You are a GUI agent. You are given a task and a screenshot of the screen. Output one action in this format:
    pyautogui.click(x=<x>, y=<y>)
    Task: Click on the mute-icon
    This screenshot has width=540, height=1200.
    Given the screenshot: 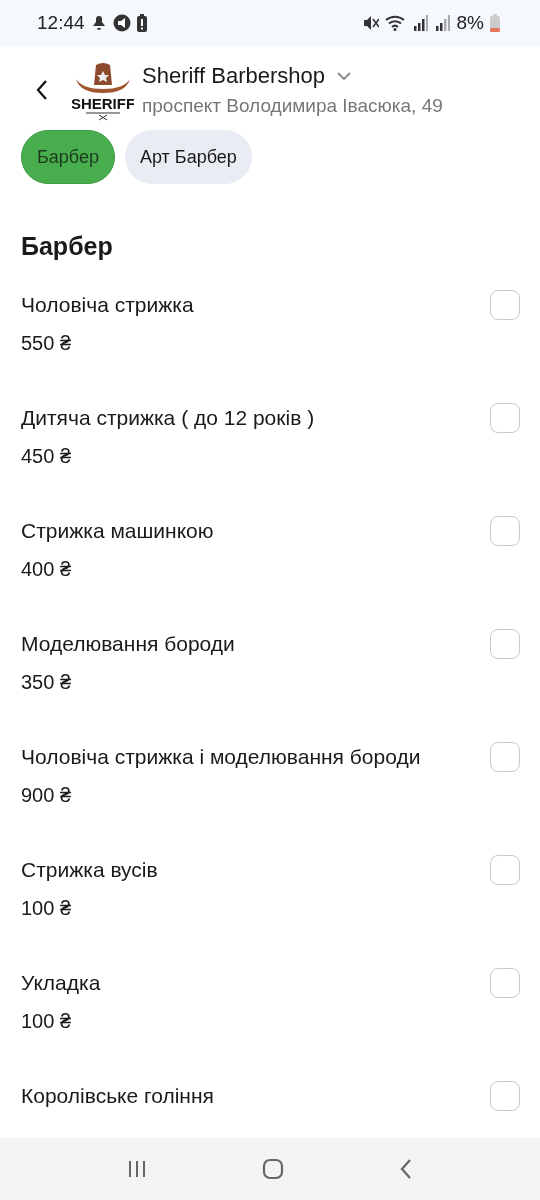 What is the action you would take?
    pyautogui.click(x=370, y=23)
    